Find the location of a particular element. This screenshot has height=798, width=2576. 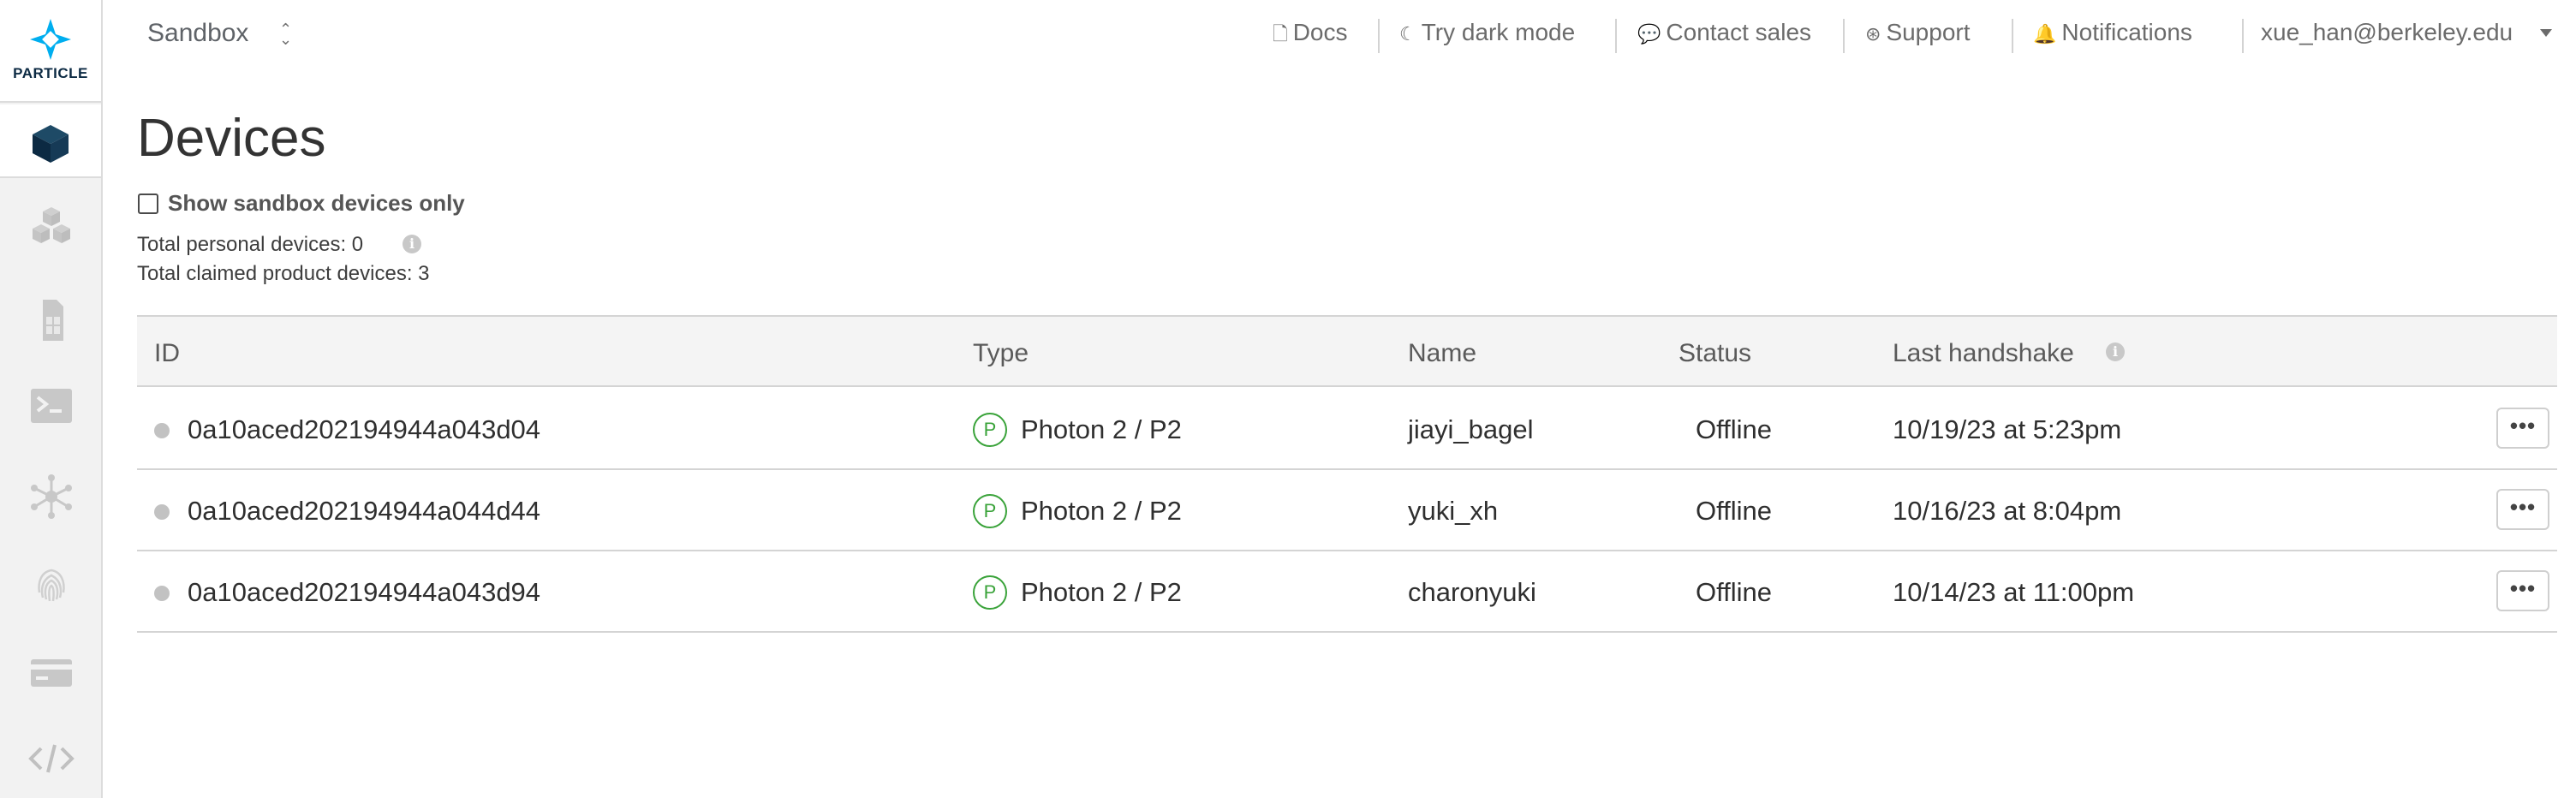

sandbox-only-label: Show sandbox devices only is located at coordinates (316, 203).